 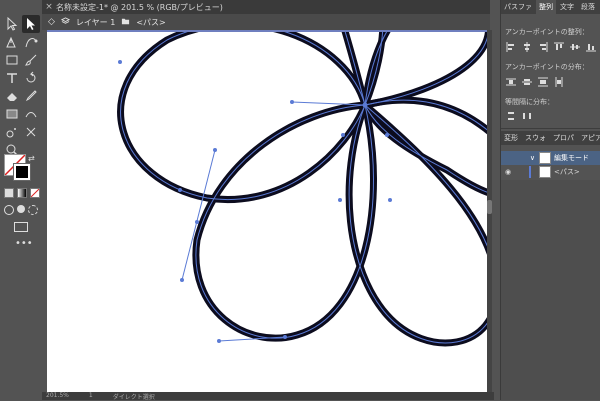 I want to click on artboard-number: 1, so click(x=91, y=396).